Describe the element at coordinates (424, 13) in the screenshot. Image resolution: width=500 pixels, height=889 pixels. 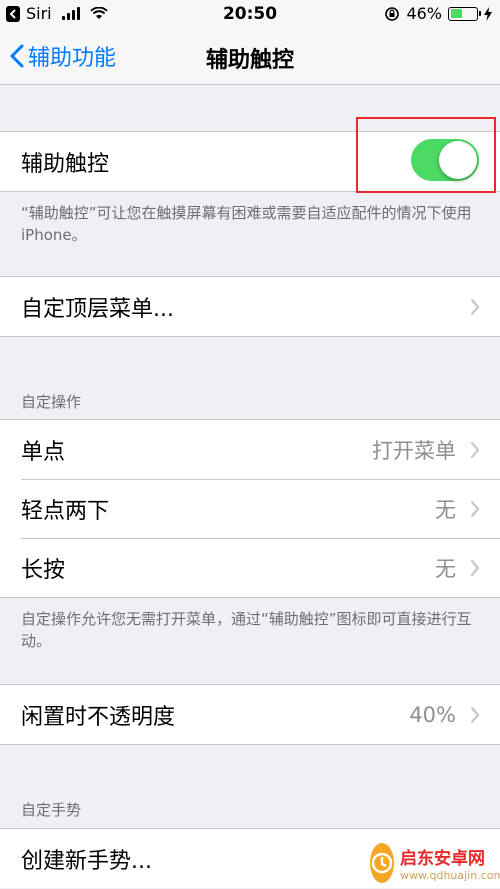
I see `battery-percent: 46%` at that location.